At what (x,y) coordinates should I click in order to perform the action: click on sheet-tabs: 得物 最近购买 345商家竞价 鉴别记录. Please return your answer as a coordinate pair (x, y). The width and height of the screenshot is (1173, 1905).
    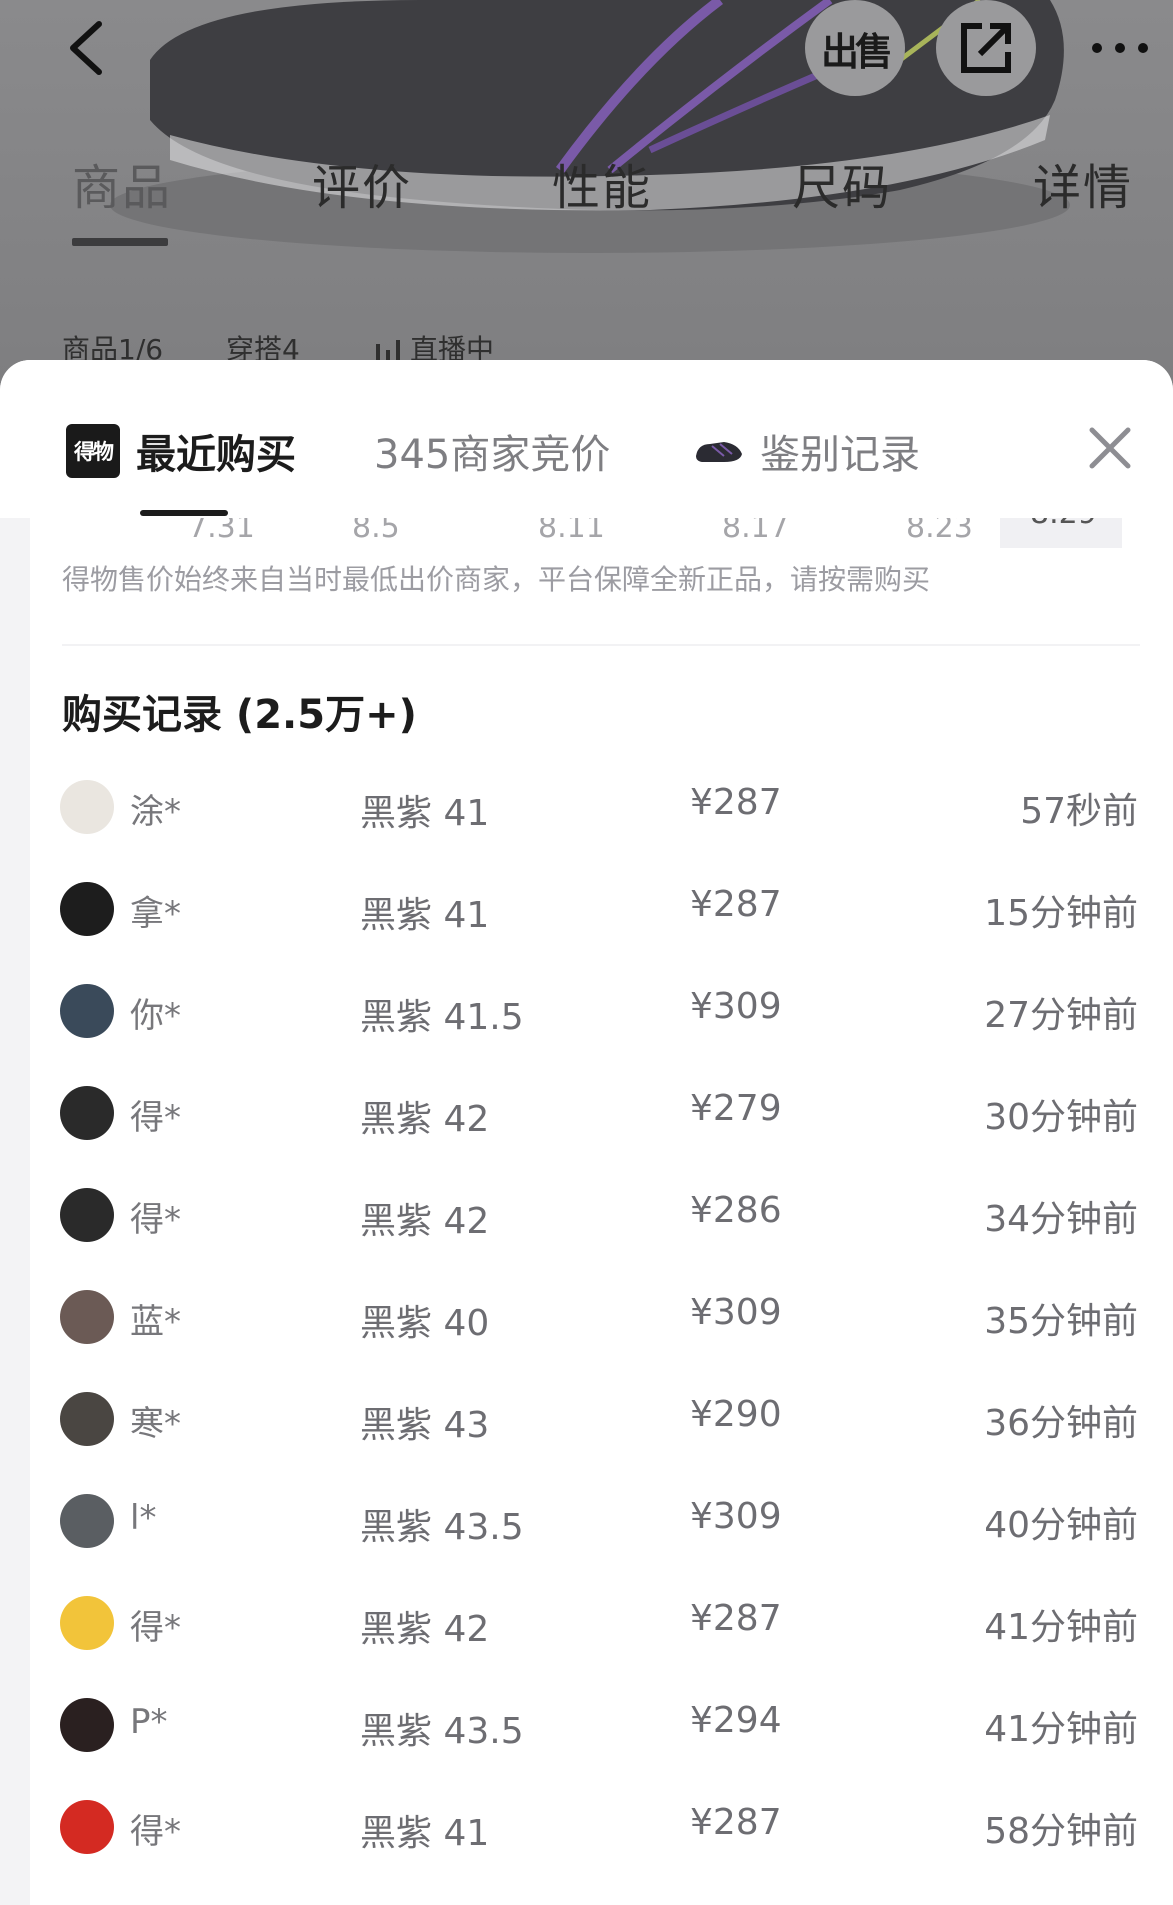
    Looking at the image, I should click on (586, 439).